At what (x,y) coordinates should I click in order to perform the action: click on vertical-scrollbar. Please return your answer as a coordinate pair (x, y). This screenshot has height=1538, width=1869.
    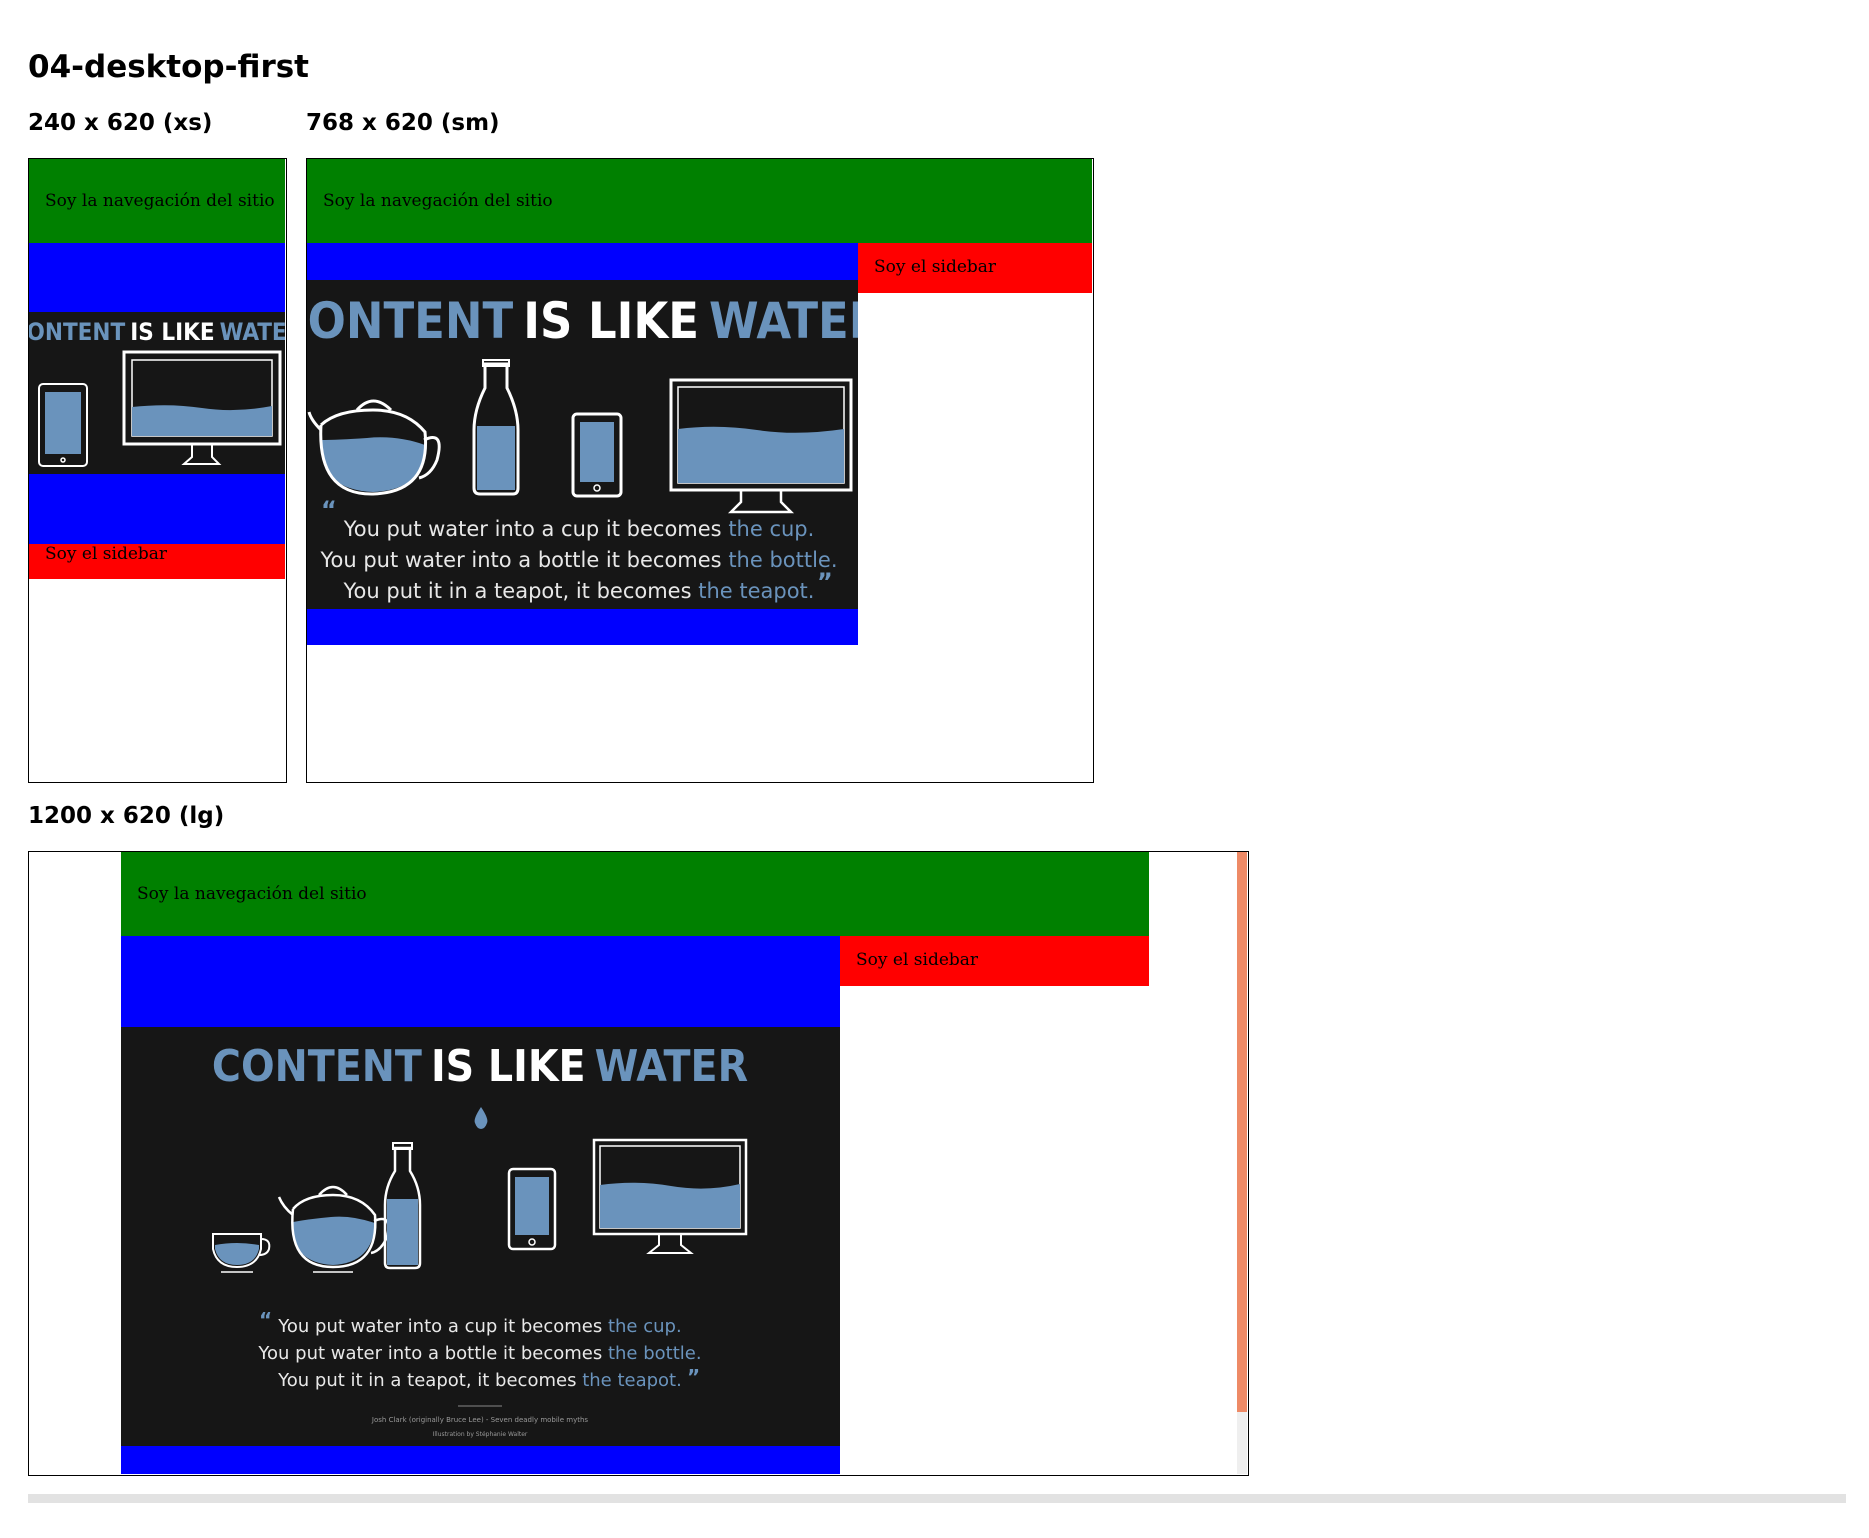
    Looking at the image, I should click on (1242, 1163).